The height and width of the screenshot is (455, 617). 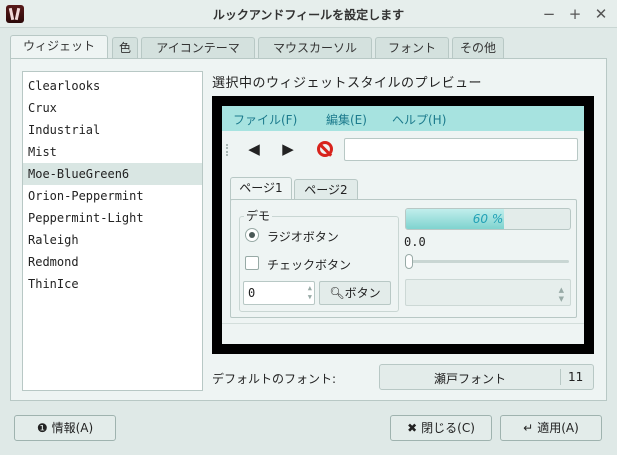 I want to click on close-icon: ✖, so click(x=412, y=428).